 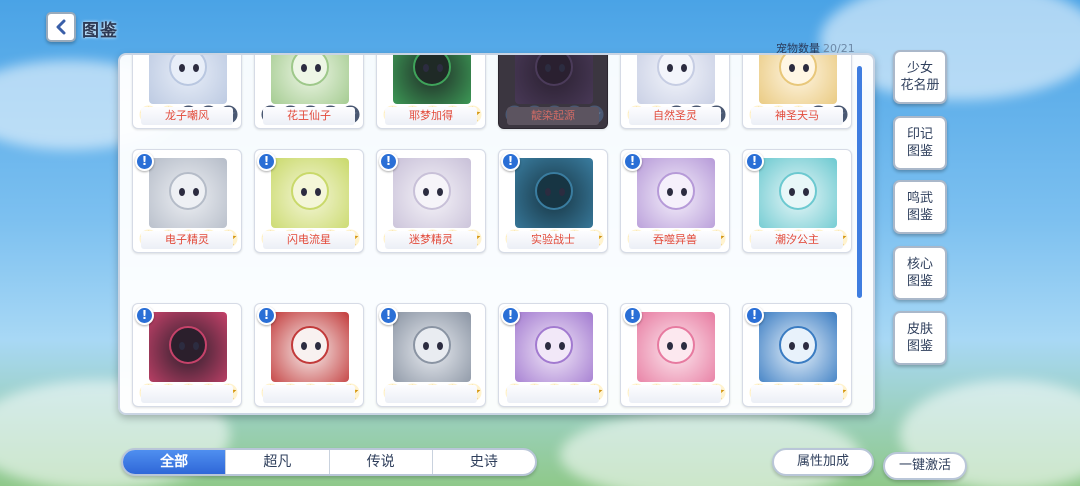 What do you see at coordinates (100, 31) in the screenshot?
I see `page-title: 图鉴` at bounding box center [100, 31].